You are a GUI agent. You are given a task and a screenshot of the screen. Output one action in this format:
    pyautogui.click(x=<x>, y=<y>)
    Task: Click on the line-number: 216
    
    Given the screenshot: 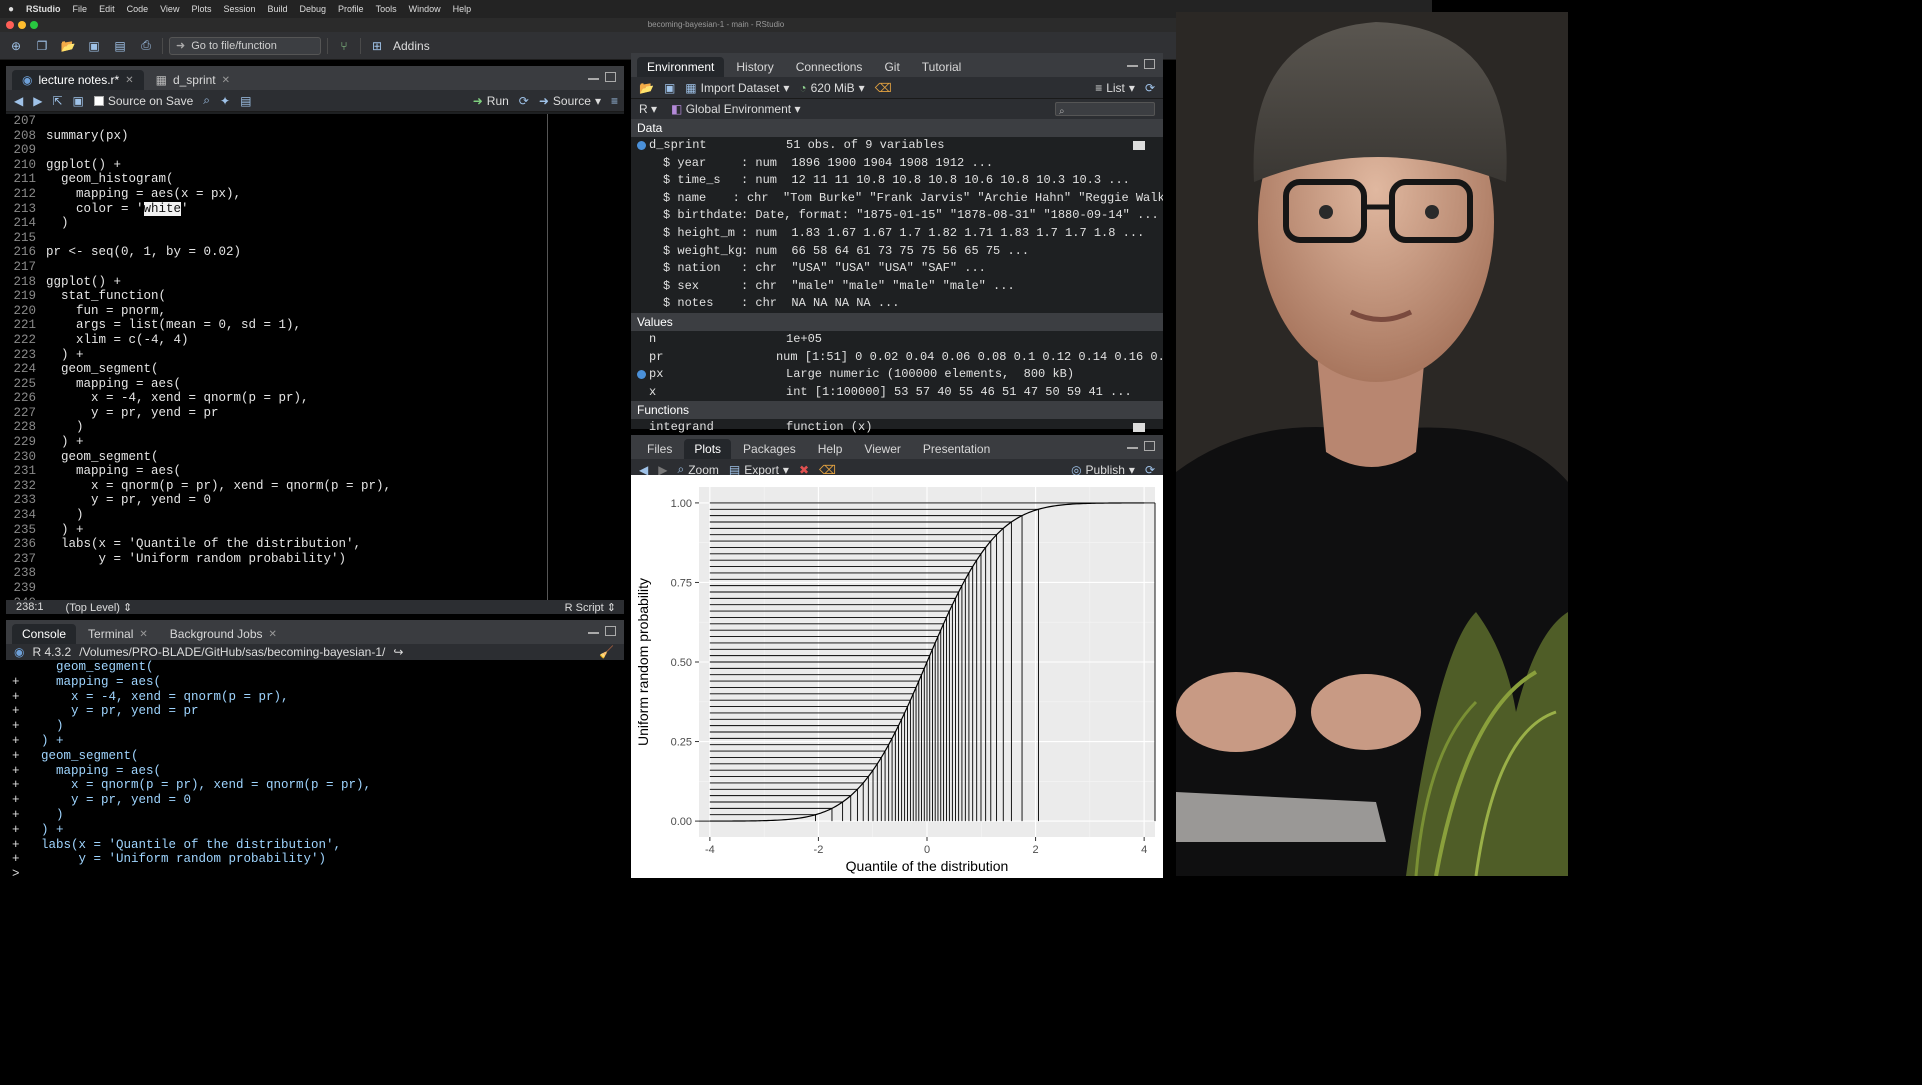 What is the action you would take?
    pyautogui.click(x=26, y=252)
    